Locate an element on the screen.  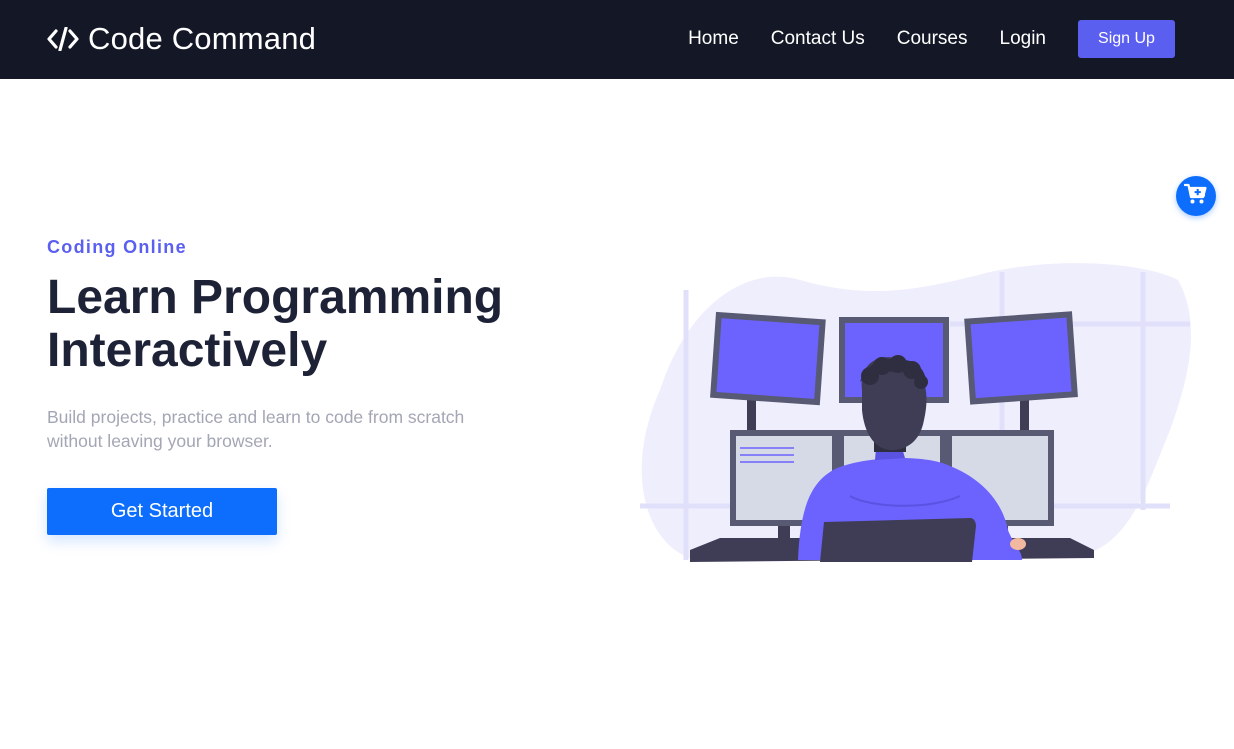
cart-button is located at coordinates (1196, 196).